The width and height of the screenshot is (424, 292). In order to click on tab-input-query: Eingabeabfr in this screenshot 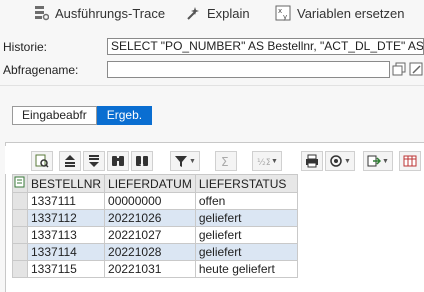, I will do `click(54, 115)`.